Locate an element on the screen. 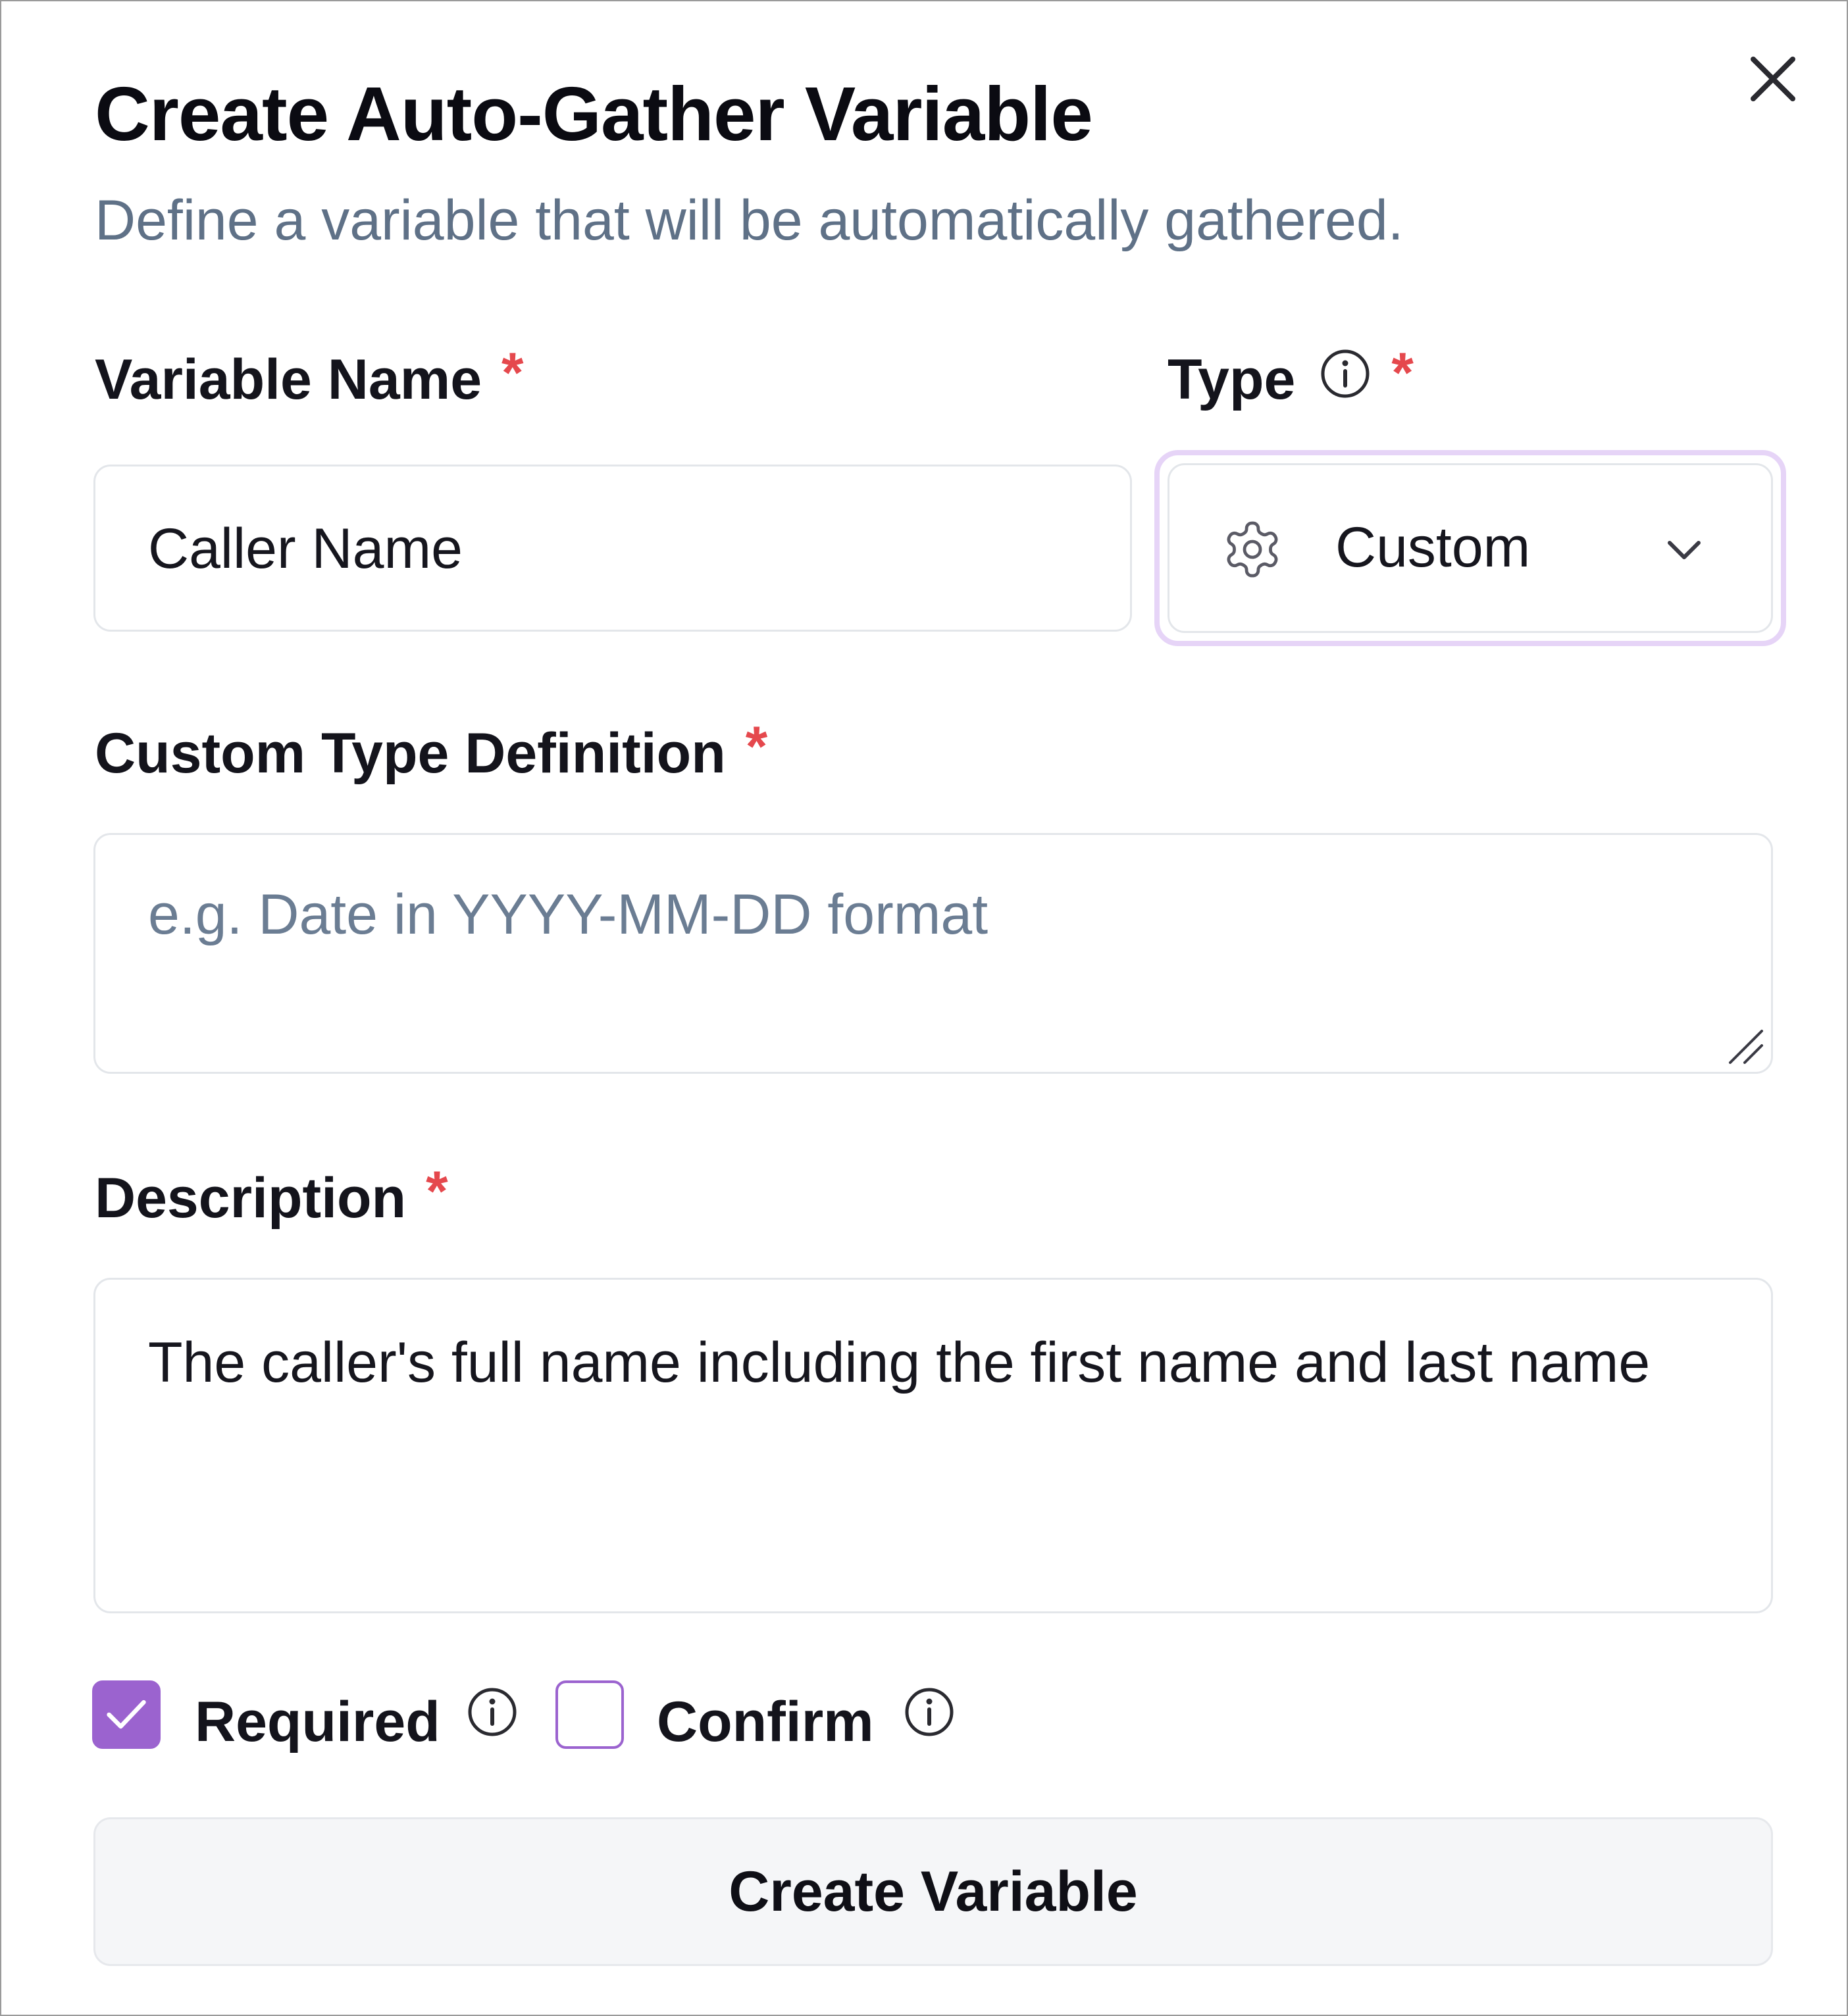  create-variable-button: Create Variable is located at coordinates (933, 1891).